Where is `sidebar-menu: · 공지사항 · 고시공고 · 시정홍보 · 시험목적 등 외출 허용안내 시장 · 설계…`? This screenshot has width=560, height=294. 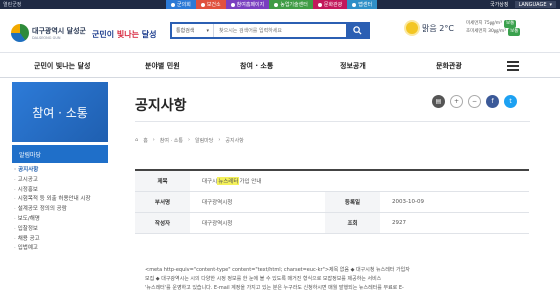
sidebar-menu: · 공지사항 · 고시공고 · 시정홍보 · 시험목적 등 외출 허용안내 시장 · 설계… is located at coordinates (61, 211).